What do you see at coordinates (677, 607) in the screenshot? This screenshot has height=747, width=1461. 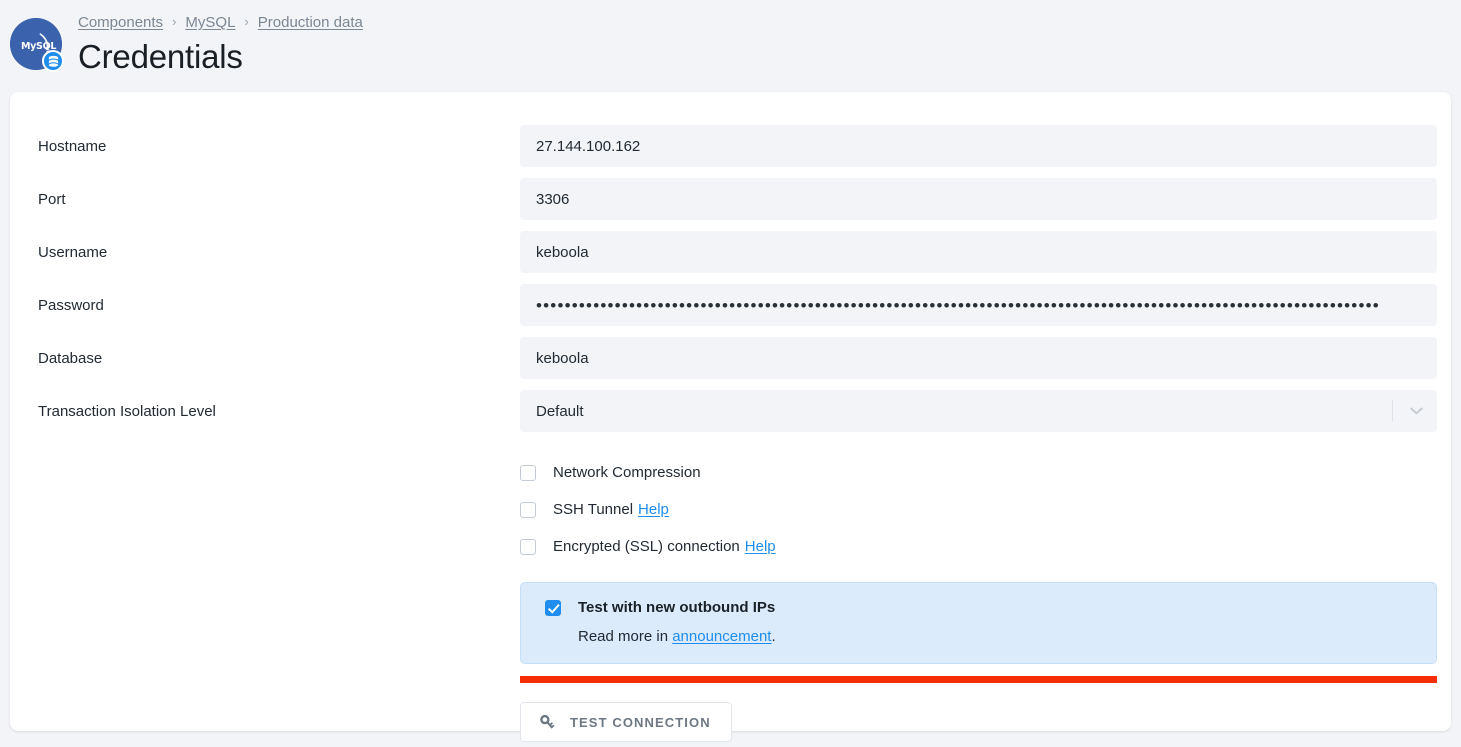 I see `outbound-ips-label: Test with new outbound IPs` at bounding box center [677, 607].